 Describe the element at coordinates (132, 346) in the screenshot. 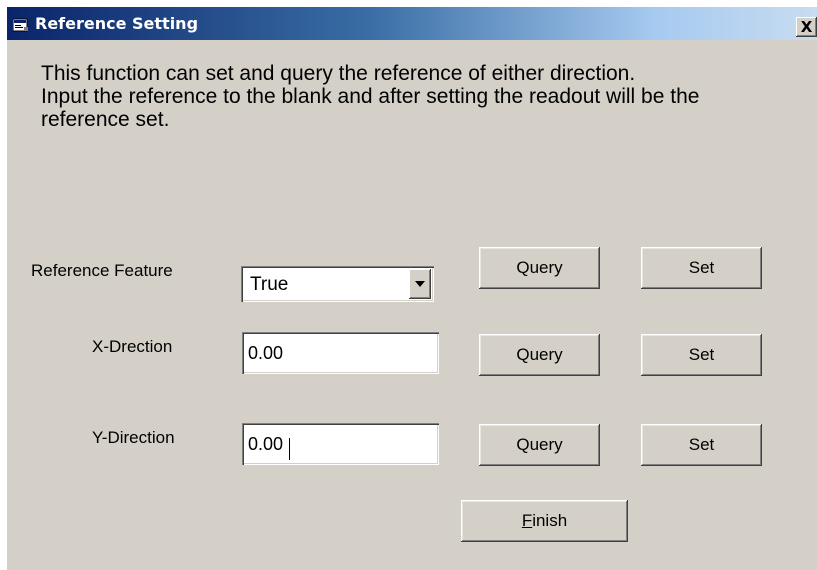

I see `x-direction-label: X-Drection` at that location.